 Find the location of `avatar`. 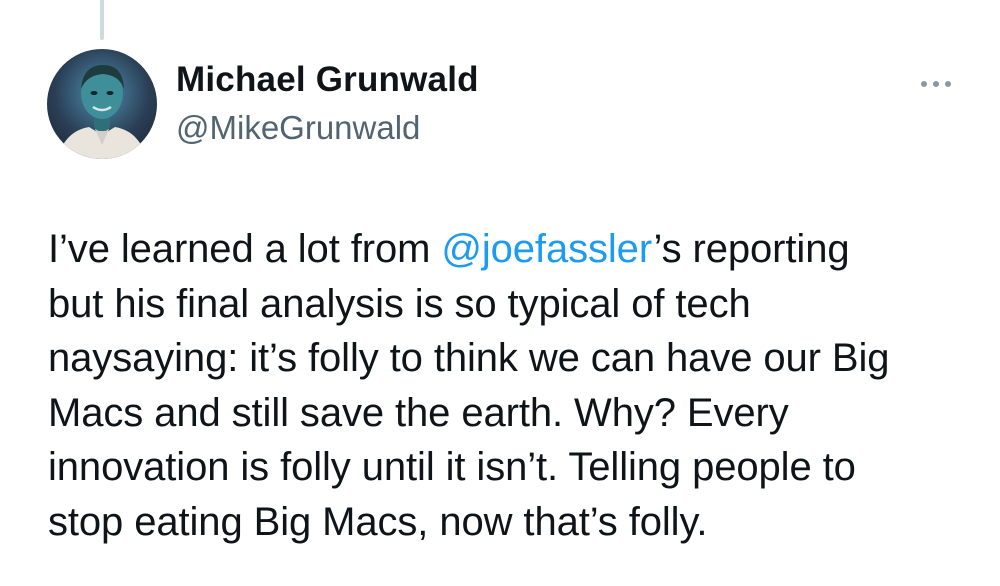

avatar is located at coordinates (102, 104).